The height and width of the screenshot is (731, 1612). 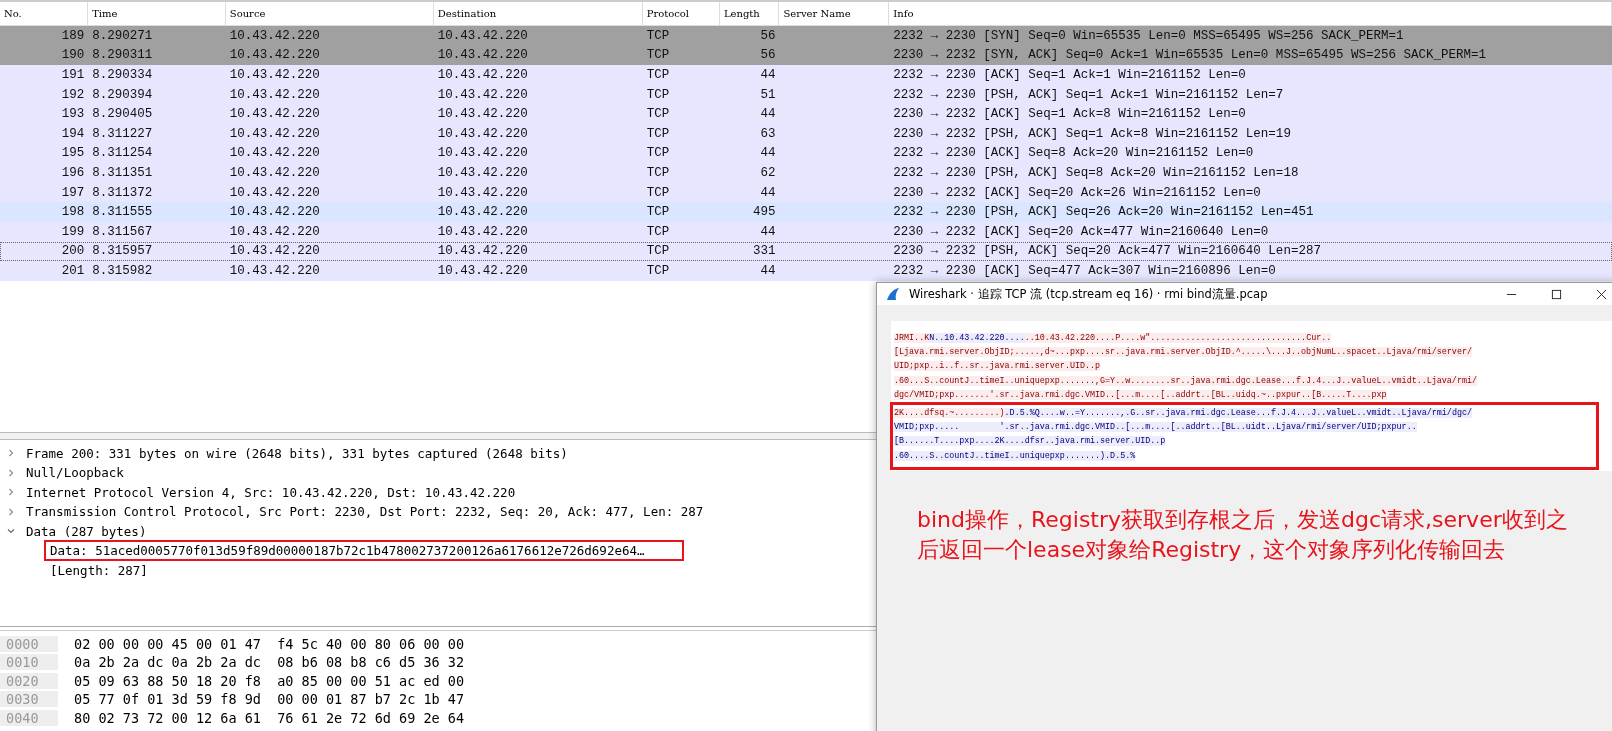 I want to click on packet-row: 191 8.290334 10.43.42.220 10.43.42.220 TCP 44 2232 → 2230 [ACK] Seq=1 Ack=1 Win=2161152 Len=0, so click(x=806, y=75).